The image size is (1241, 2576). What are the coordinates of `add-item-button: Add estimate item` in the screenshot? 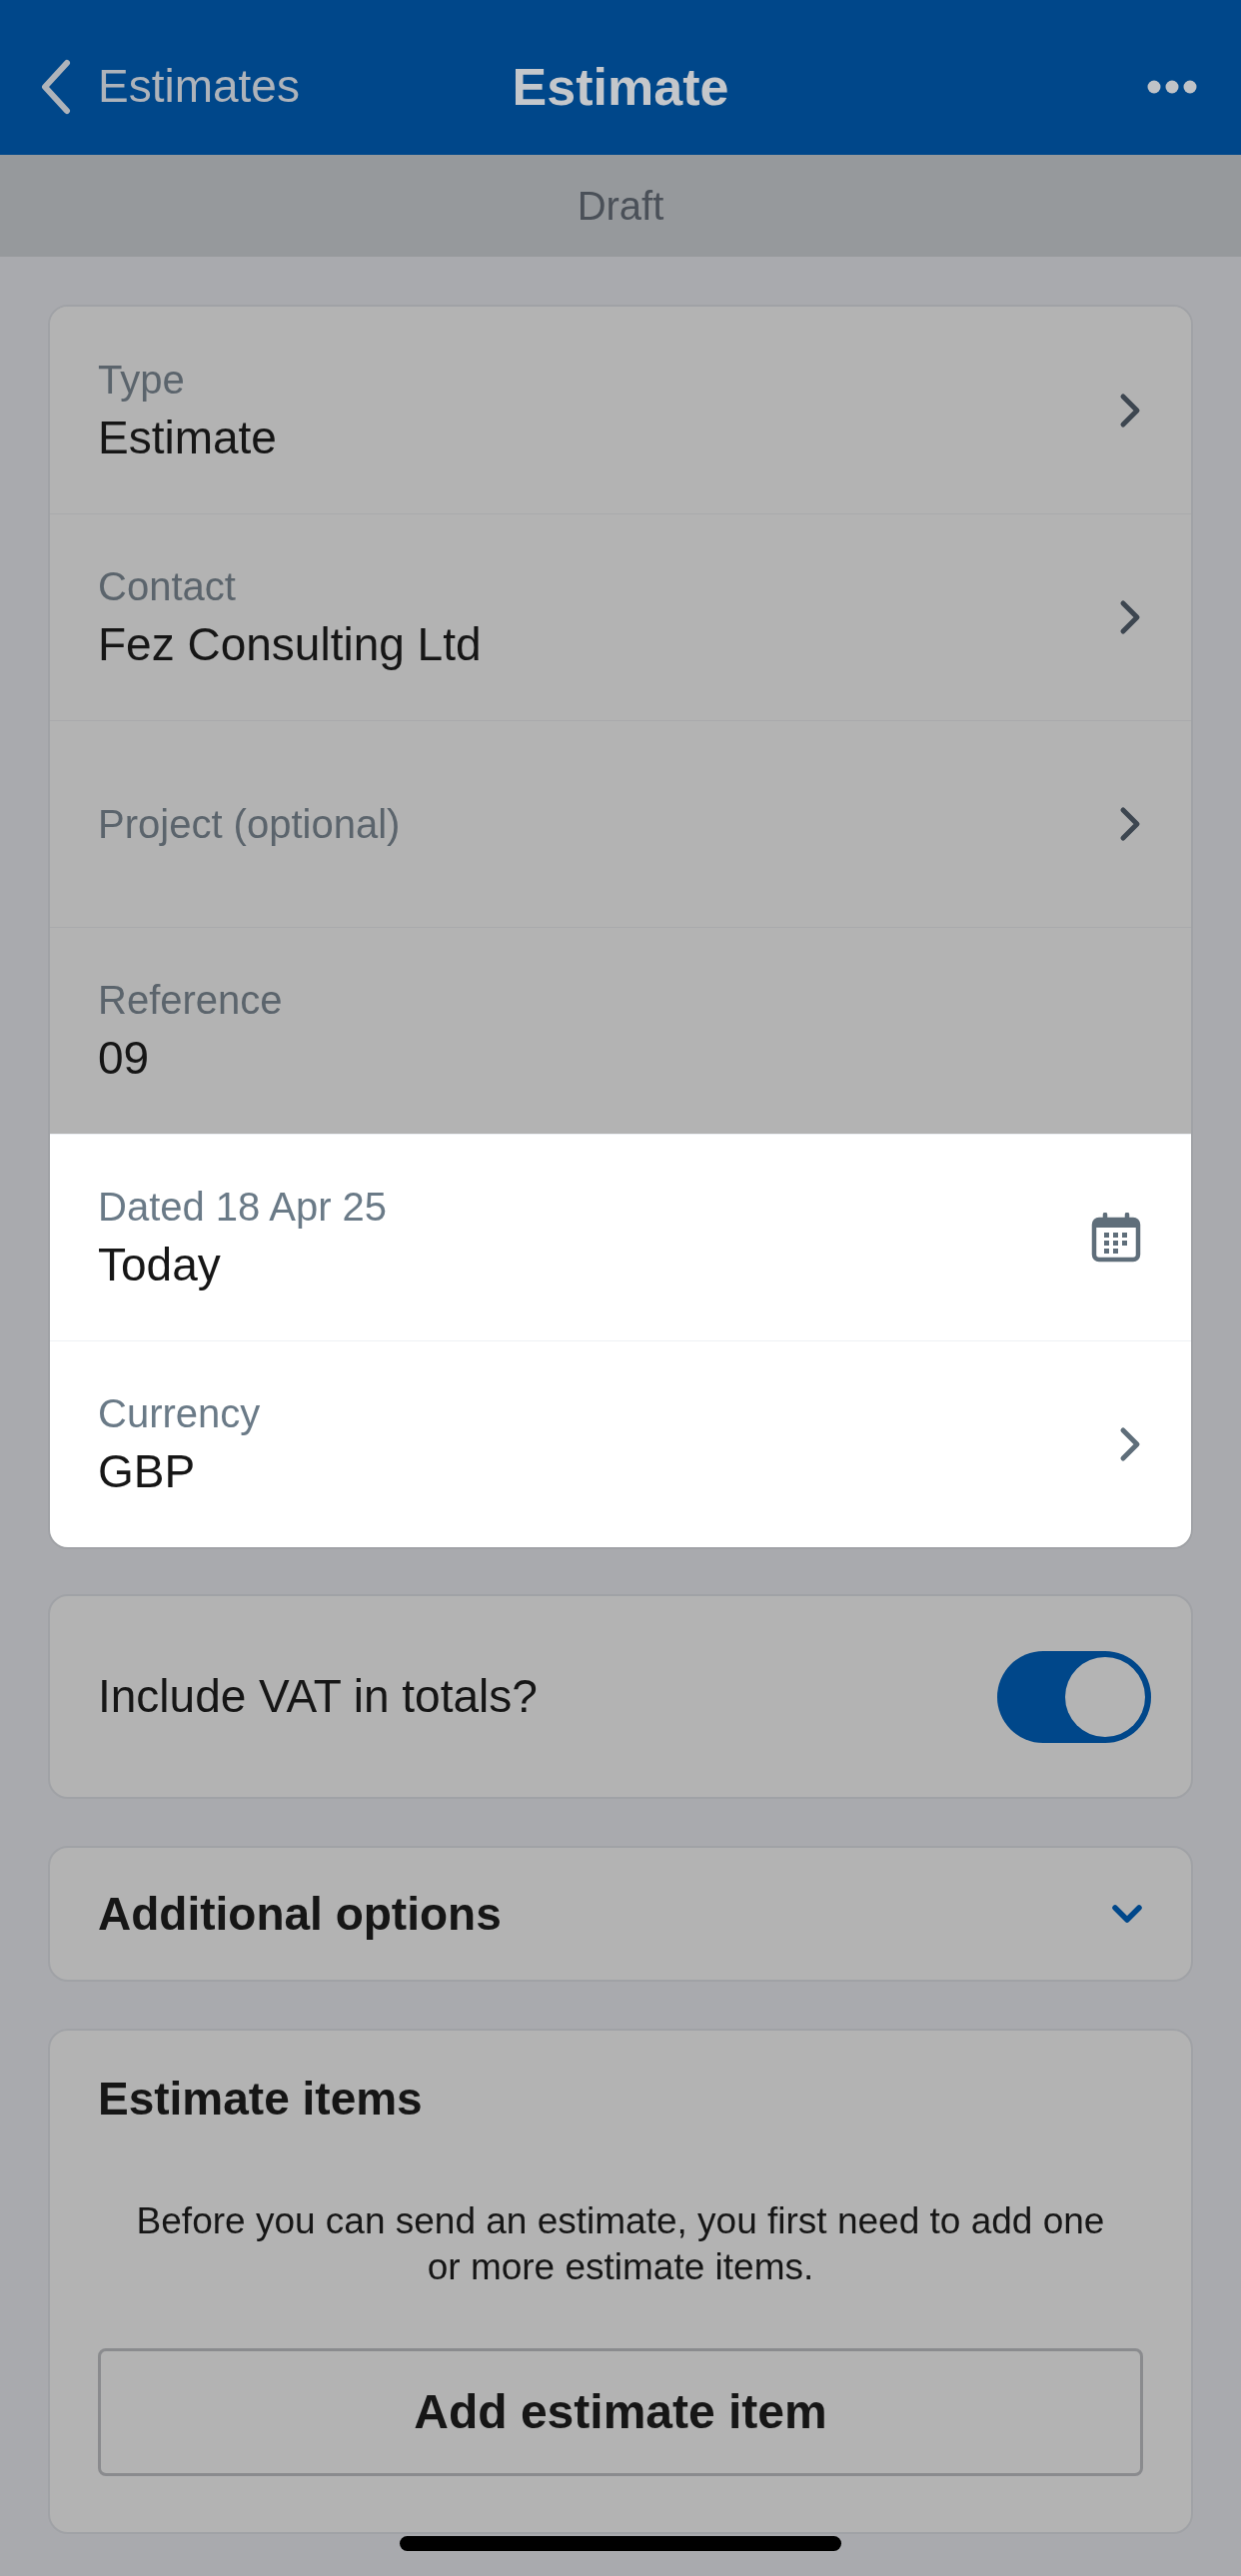 It's located at (620, 2412).